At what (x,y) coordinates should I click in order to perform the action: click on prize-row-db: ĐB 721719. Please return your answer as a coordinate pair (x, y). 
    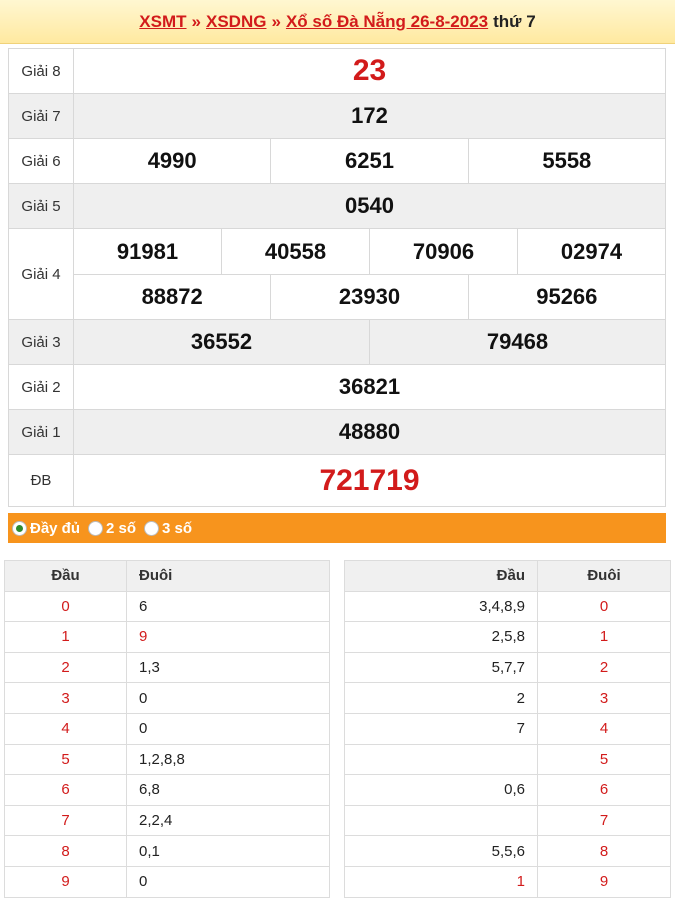
    Looking at the image, I should click on (337, 480).